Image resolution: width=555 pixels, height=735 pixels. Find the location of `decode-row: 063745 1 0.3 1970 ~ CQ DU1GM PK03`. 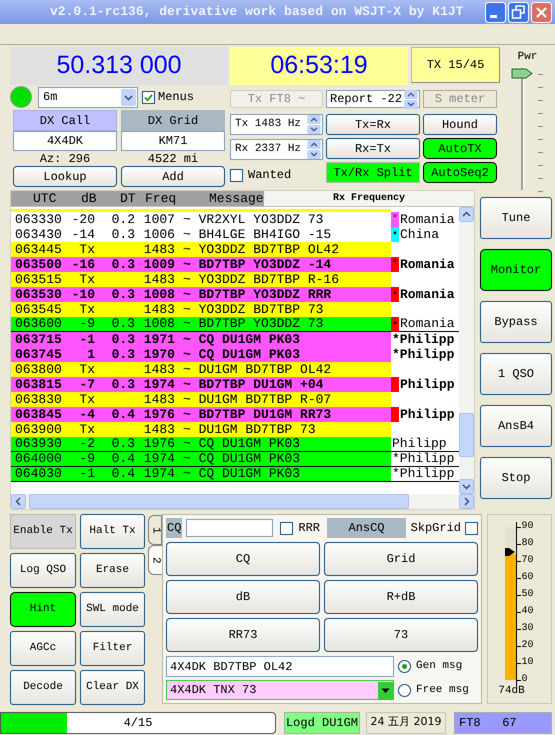

decode-row: 063745 1 0.3 1970 ~ CQ DU1GM PK03 is located at coordinates (201, 354).